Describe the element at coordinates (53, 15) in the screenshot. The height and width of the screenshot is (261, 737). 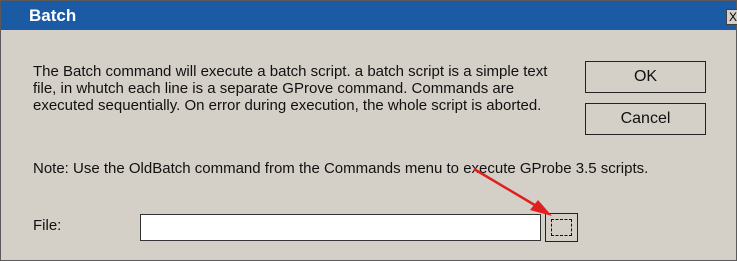
I see `dialog-title: Batch` at that location.